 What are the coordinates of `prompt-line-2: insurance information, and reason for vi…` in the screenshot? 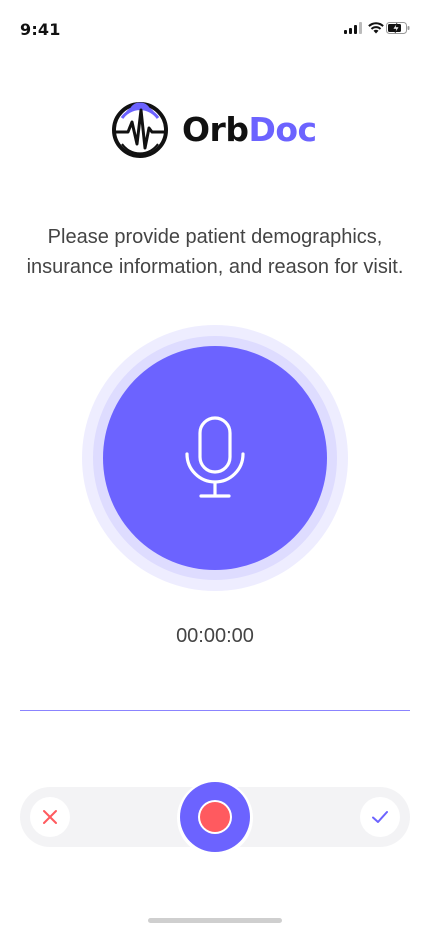 It's located at (215, 267).